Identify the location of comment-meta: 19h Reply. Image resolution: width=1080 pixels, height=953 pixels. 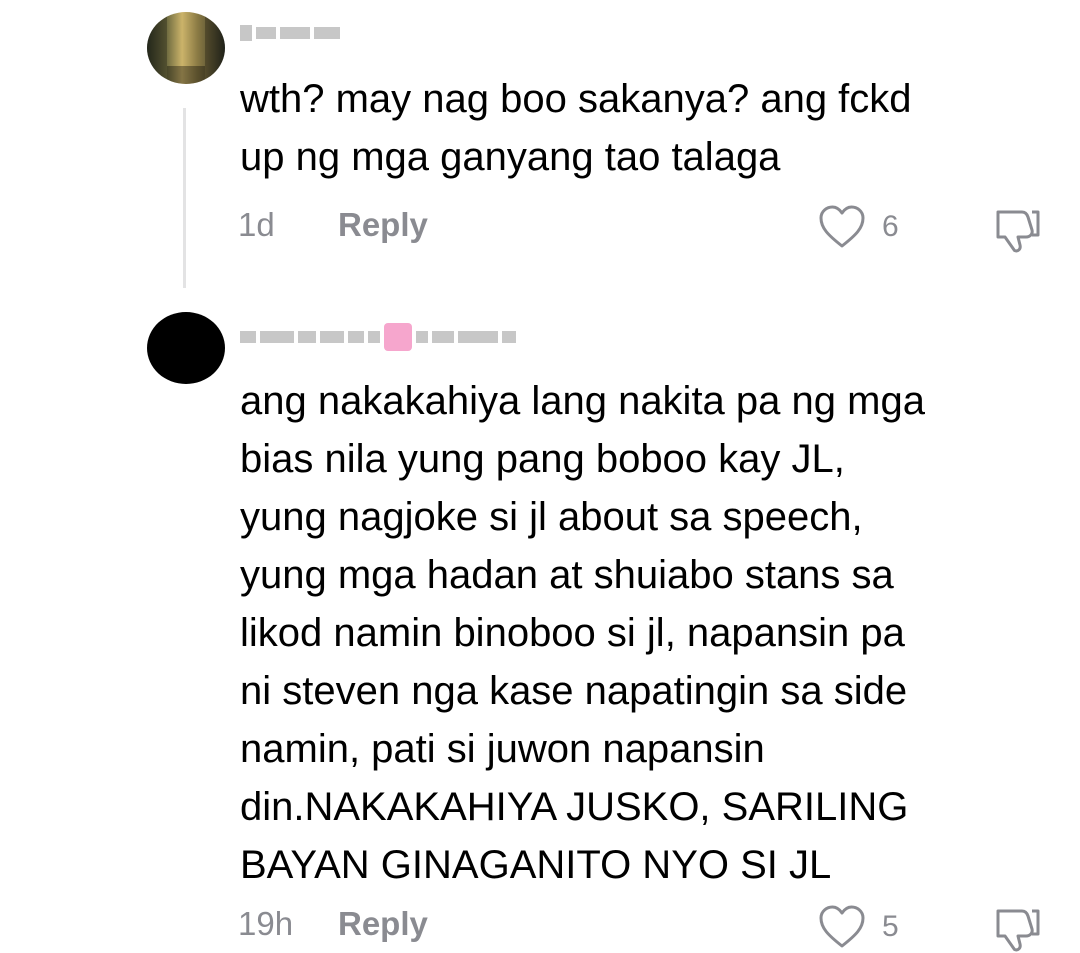
(333, 924).